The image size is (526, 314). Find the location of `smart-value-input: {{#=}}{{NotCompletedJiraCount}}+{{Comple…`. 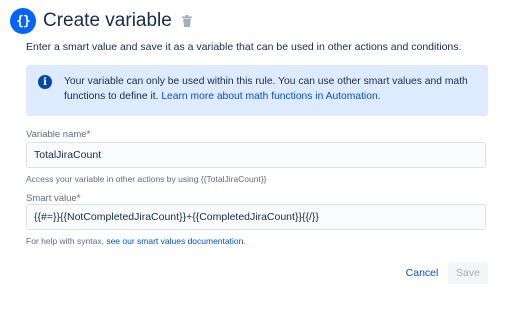

smart-value-input: {{#=}}{{NotCompletedJiraCount}}+{{Comple… is located at coordinates (256, 217).